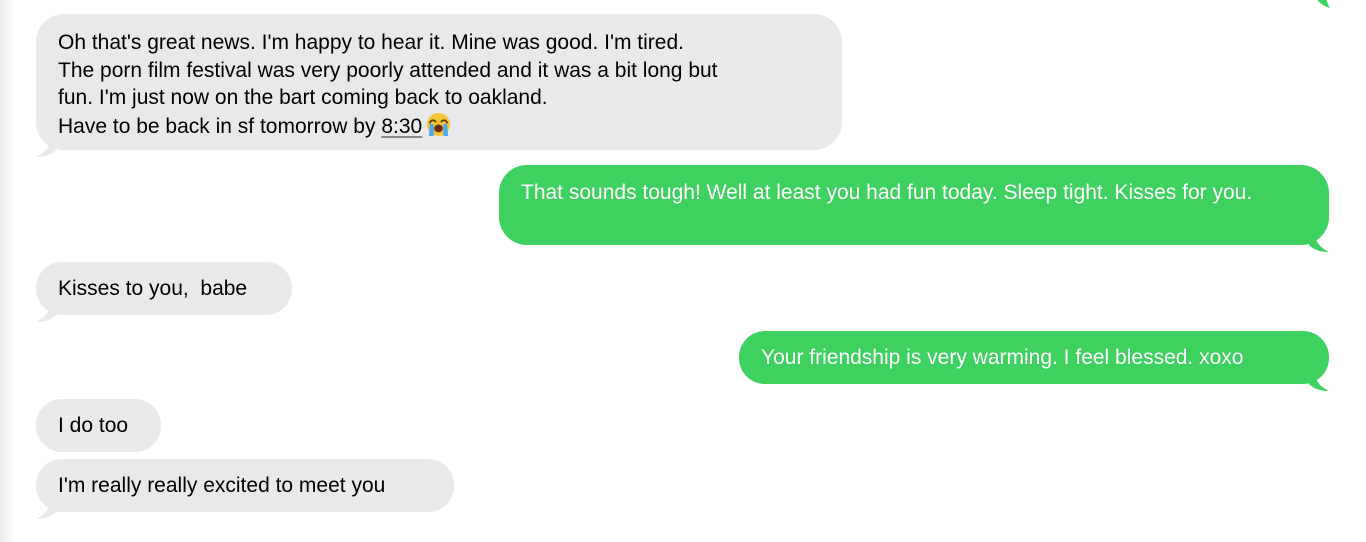 The width and height of the screenshot is (1366, 542). Describe the element at coordinates (401, 126) in the screenshot. I see `time-link: 8:30` at that location.